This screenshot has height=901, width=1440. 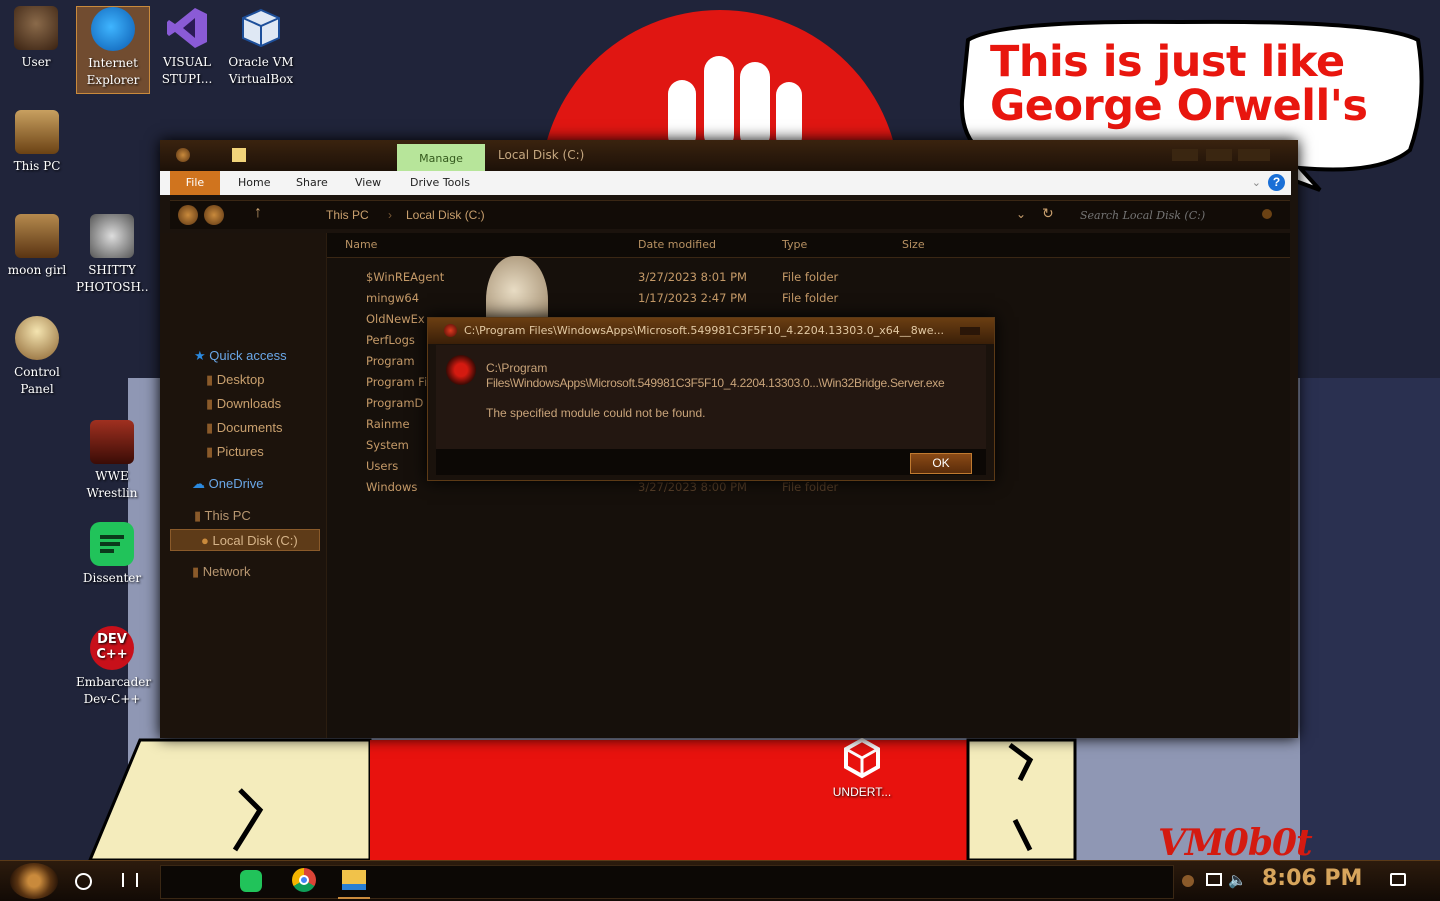 I want to click on desktop-icon-photoshop: SHITTY PHOTOSH.., so click(x=112, y=255).